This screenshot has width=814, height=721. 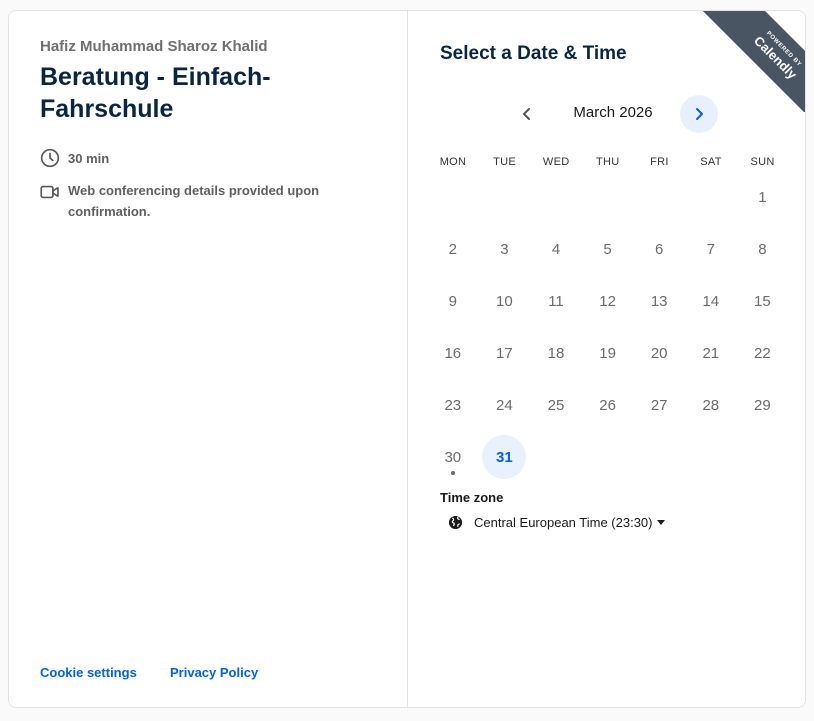 I want to click on day-12: 12, so click(x=607, y=301).